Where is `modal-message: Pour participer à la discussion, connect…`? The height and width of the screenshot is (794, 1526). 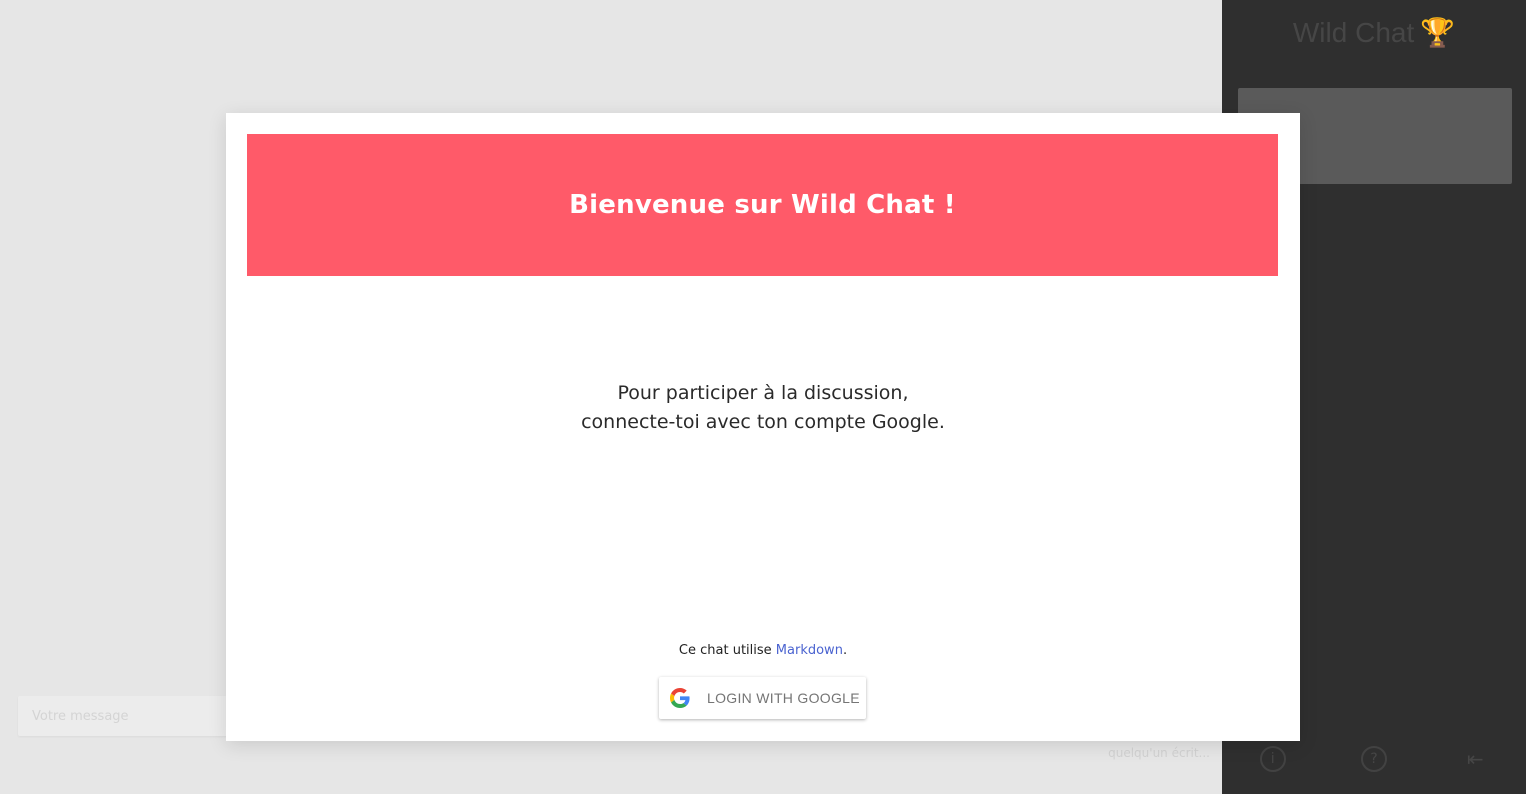
modal-message: Pour participer à la discussion, connect… is located at coordinates (763, 408).